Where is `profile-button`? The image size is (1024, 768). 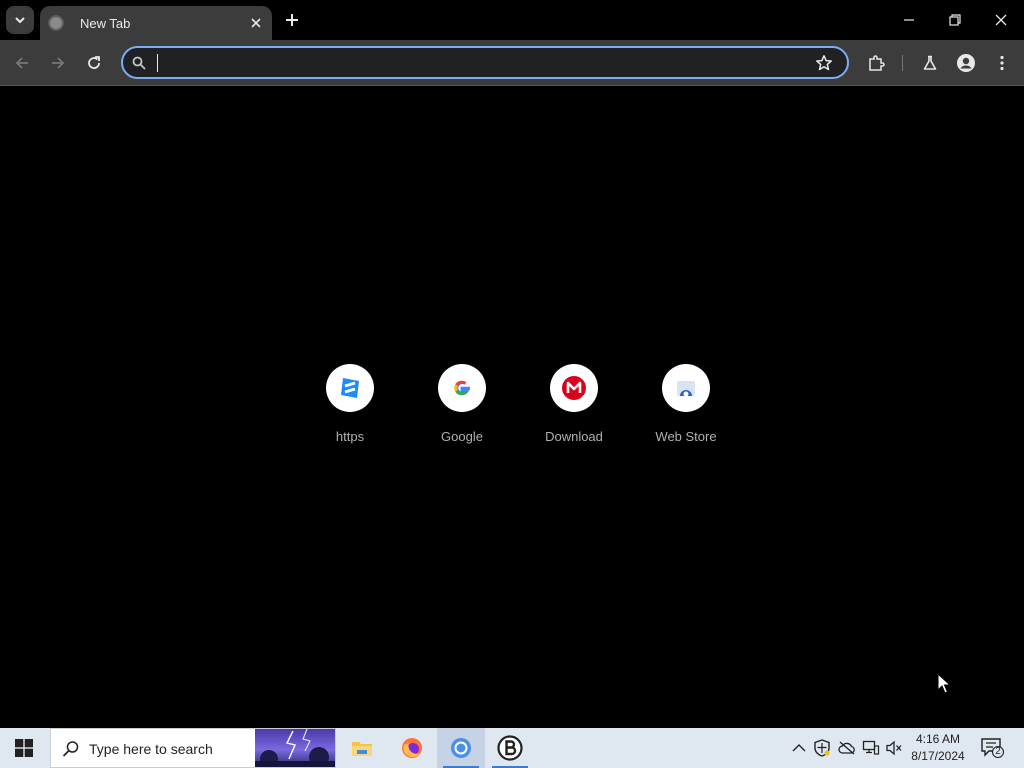
profile-button is located at coordinates (966, 63).